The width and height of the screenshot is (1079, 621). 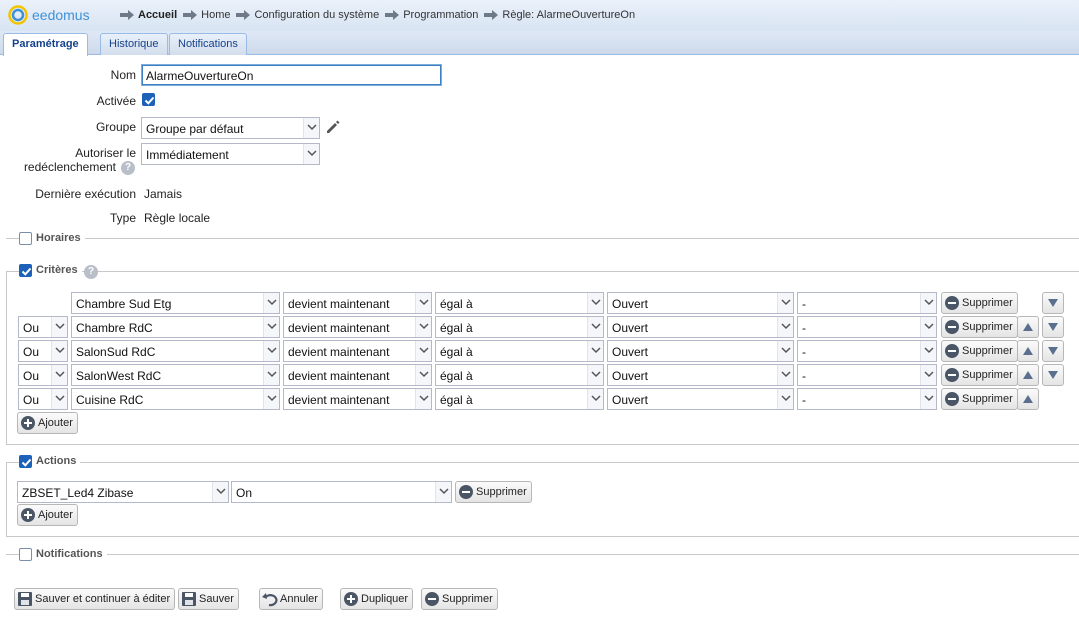 I want to click on actions-checkbox, so click(x=25, y=461).